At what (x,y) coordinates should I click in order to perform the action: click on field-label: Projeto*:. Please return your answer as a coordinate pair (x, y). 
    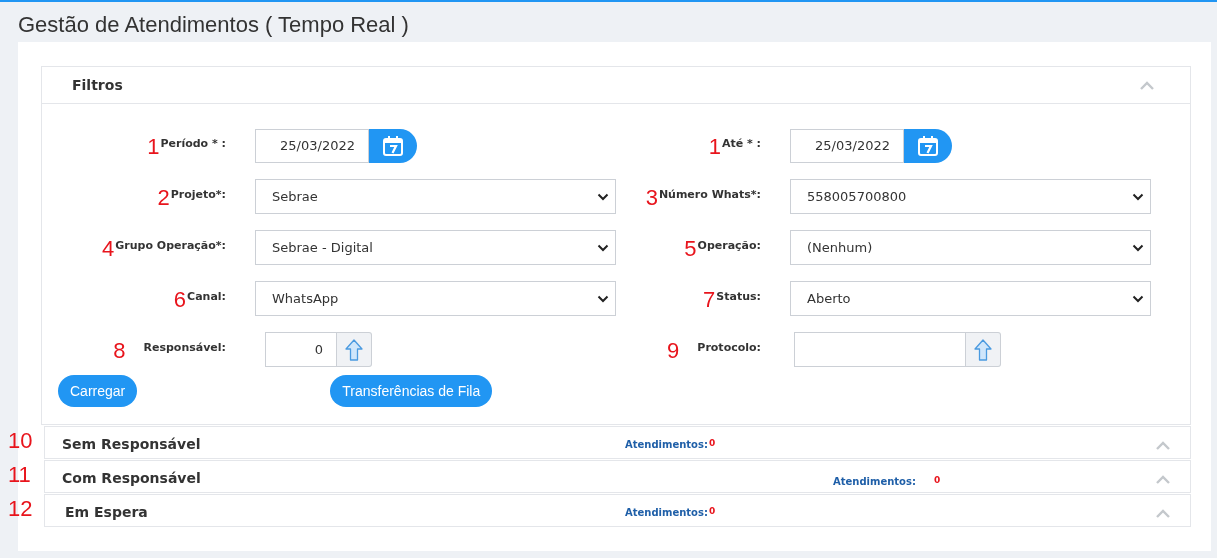
    Looking at the image, I should click on (198, 194).